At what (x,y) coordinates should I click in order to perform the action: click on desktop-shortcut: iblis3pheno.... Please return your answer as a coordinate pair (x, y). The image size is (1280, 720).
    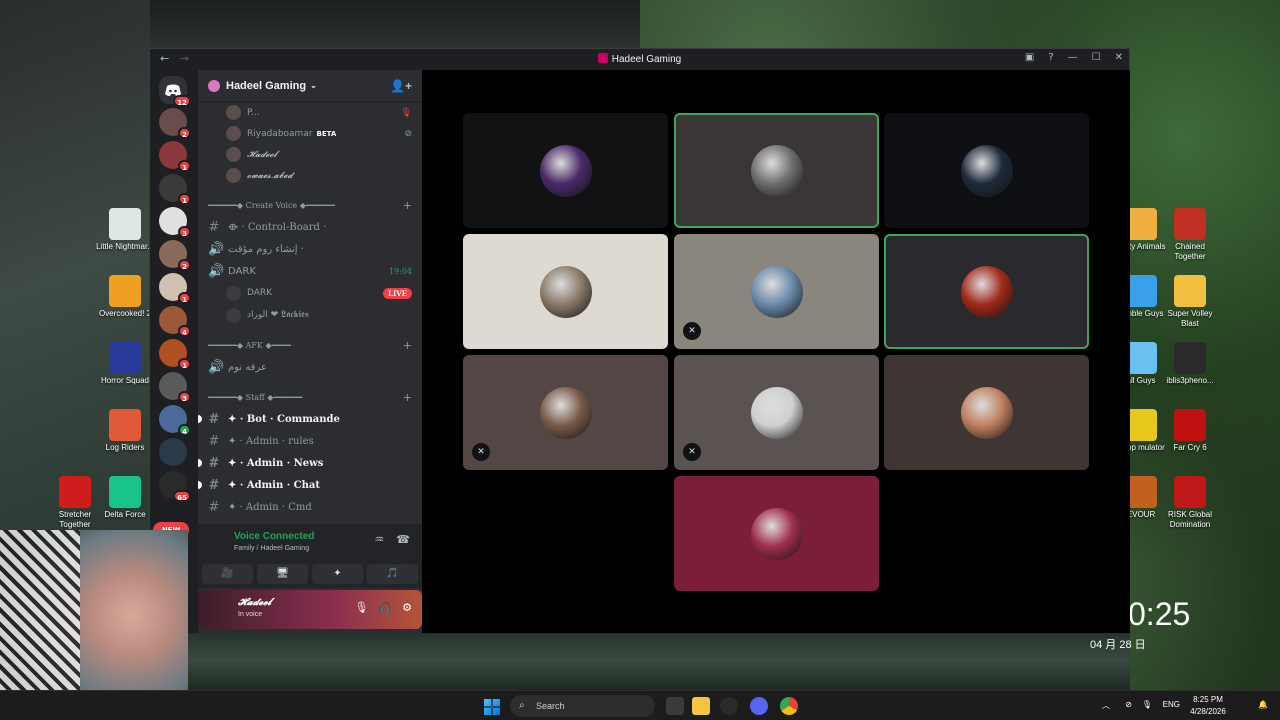
    Looking at the image, I should click on (1190, 364).